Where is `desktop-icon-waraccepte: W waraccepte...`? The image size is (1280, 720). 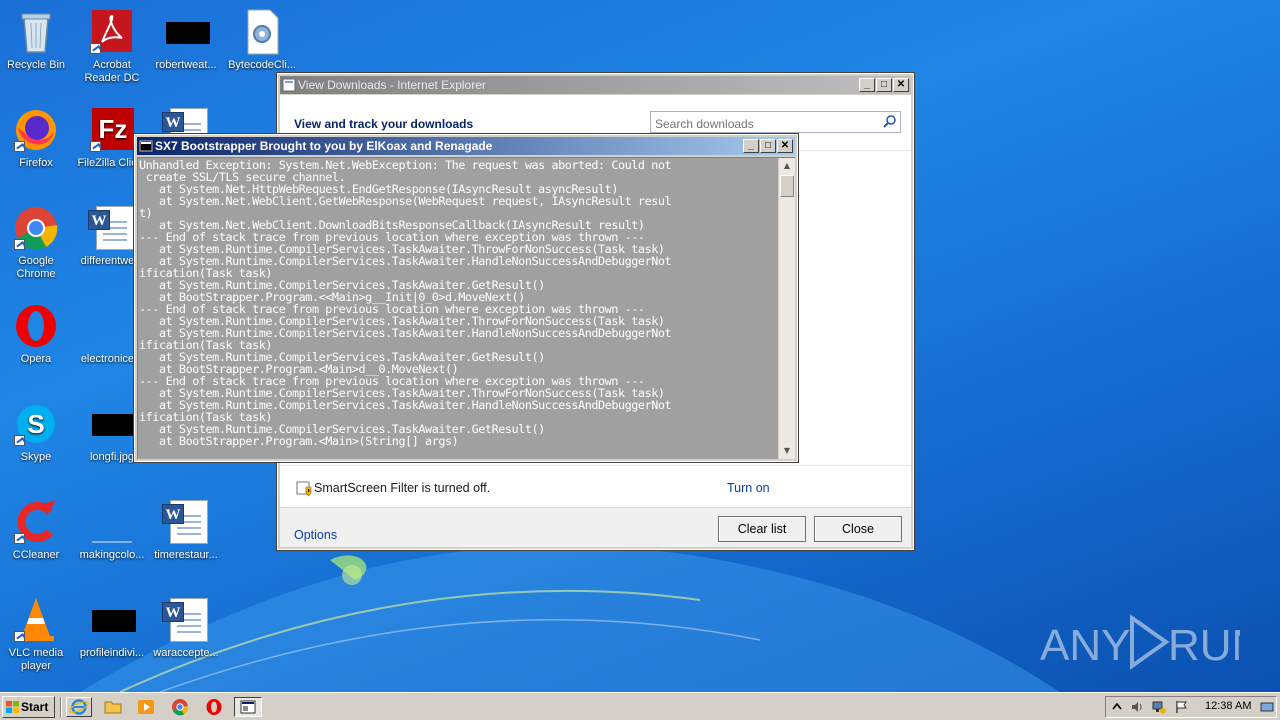 desktop-icon-waraccepte: W waraccepte... is located at coordinates (186, 628).